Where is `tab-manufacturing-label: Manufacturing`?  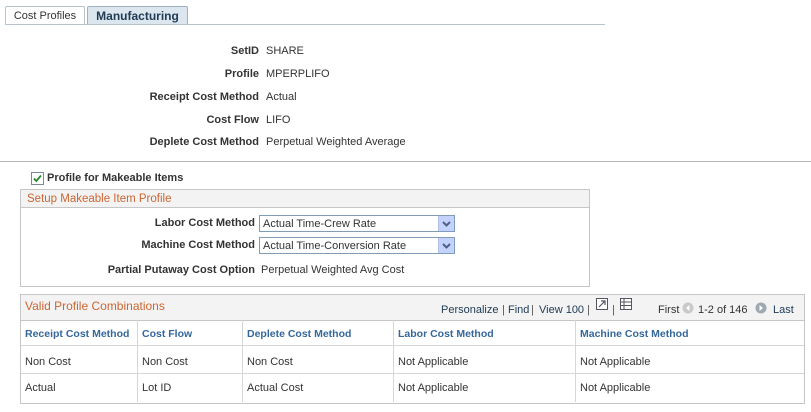 tab-manufacturing-label: Manufacturing is located at coordinates (137, 16).